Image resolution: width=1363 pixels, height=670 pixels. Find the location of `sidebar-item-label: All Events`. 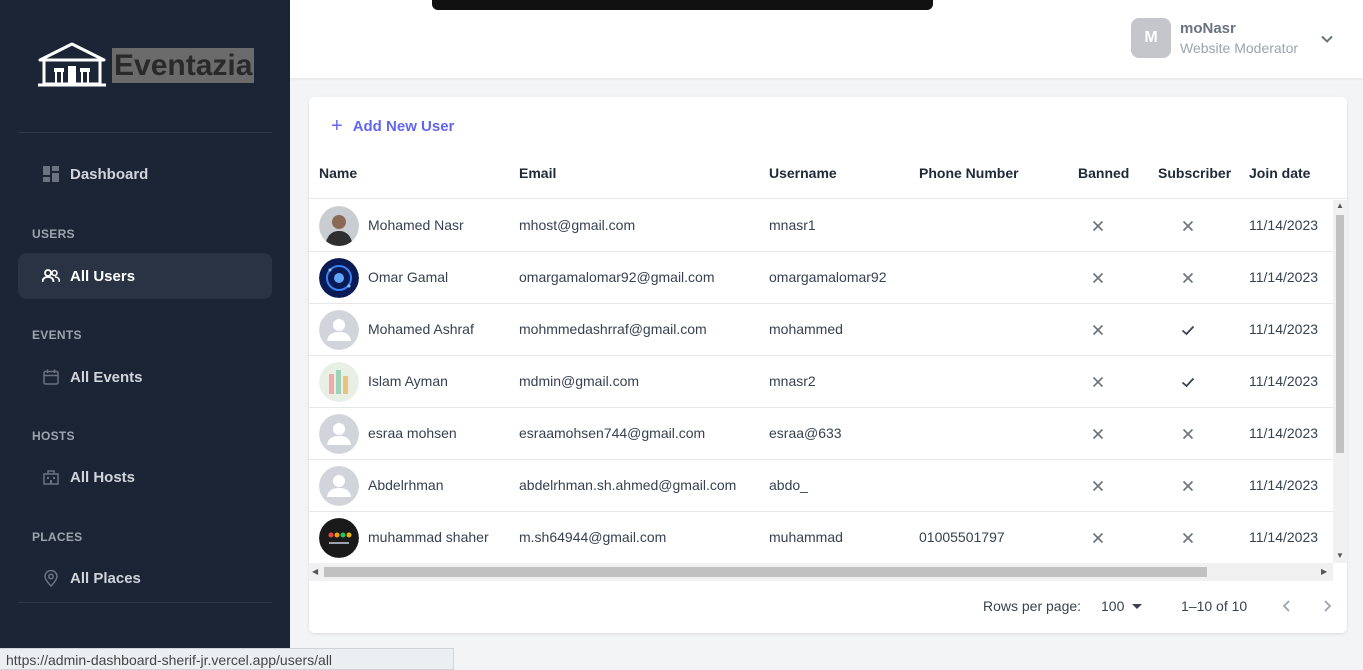

sidebar-item-label: All Events is located at coordinates (106, 377).